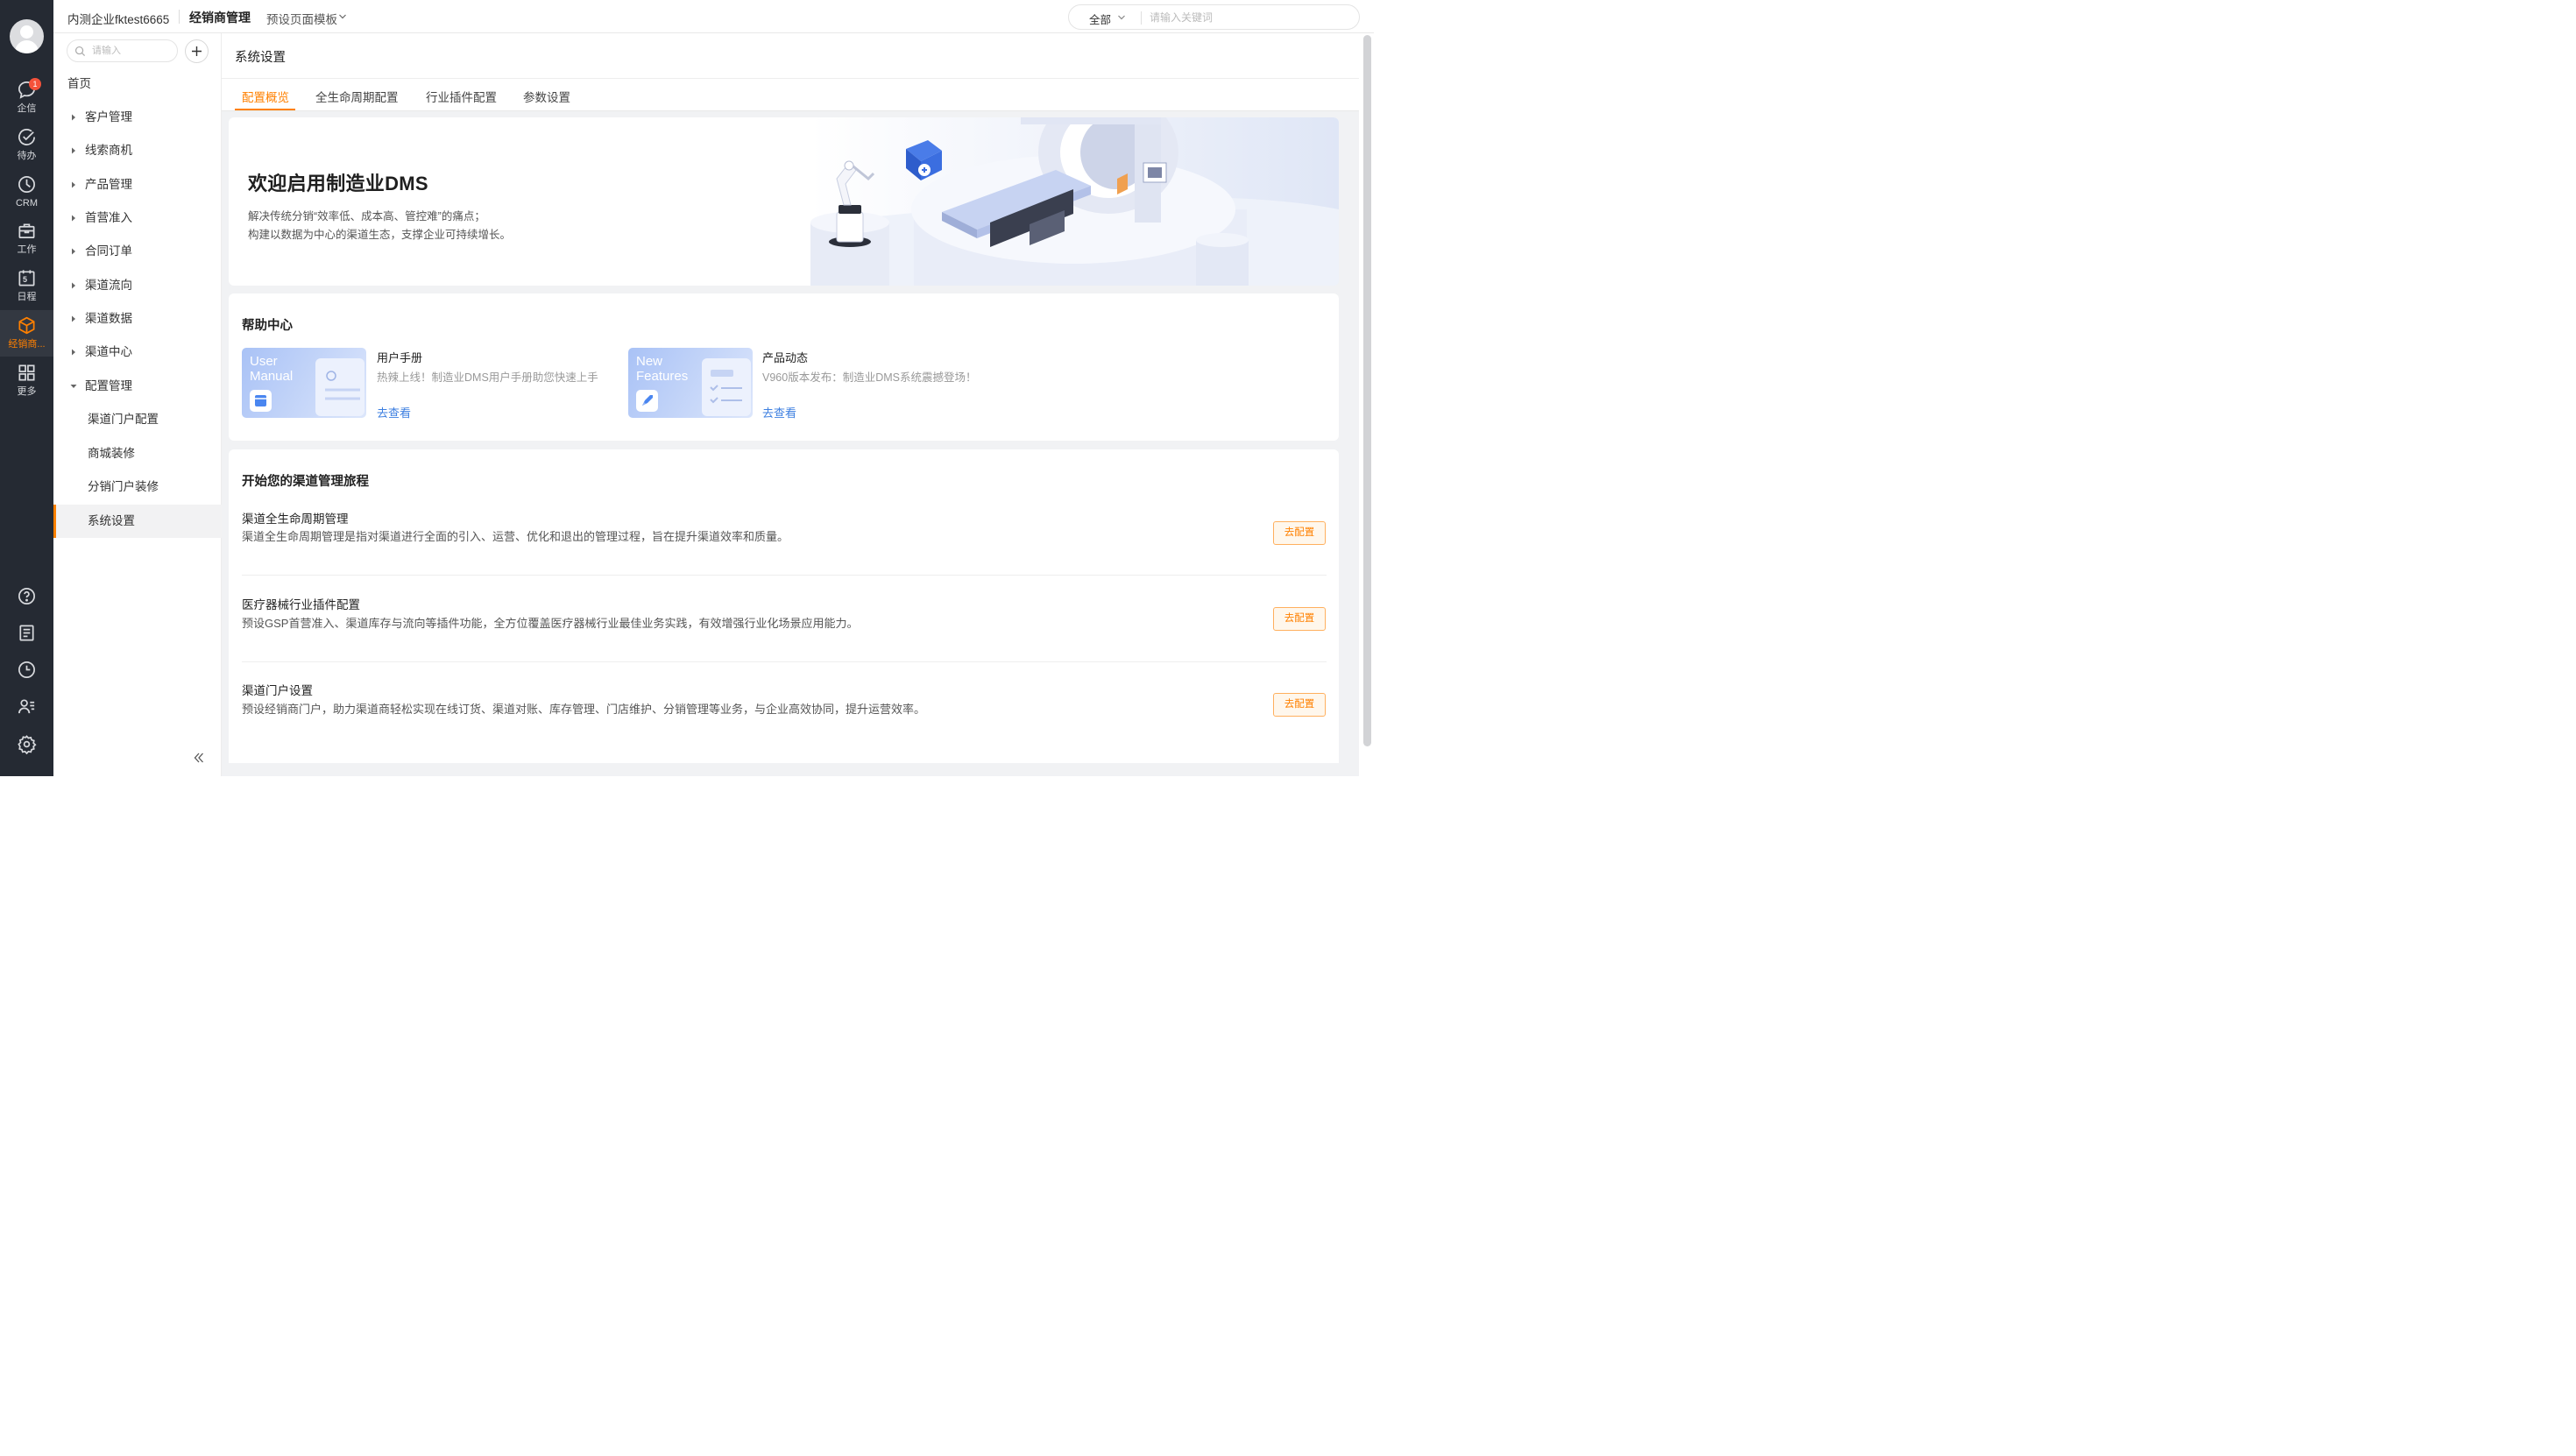 The image size is (2576, 1456). What do you see at coordinates (400, 357) in the screenshot?
I see `help-item-name: 用户手册` at bounding box center [400, 357].